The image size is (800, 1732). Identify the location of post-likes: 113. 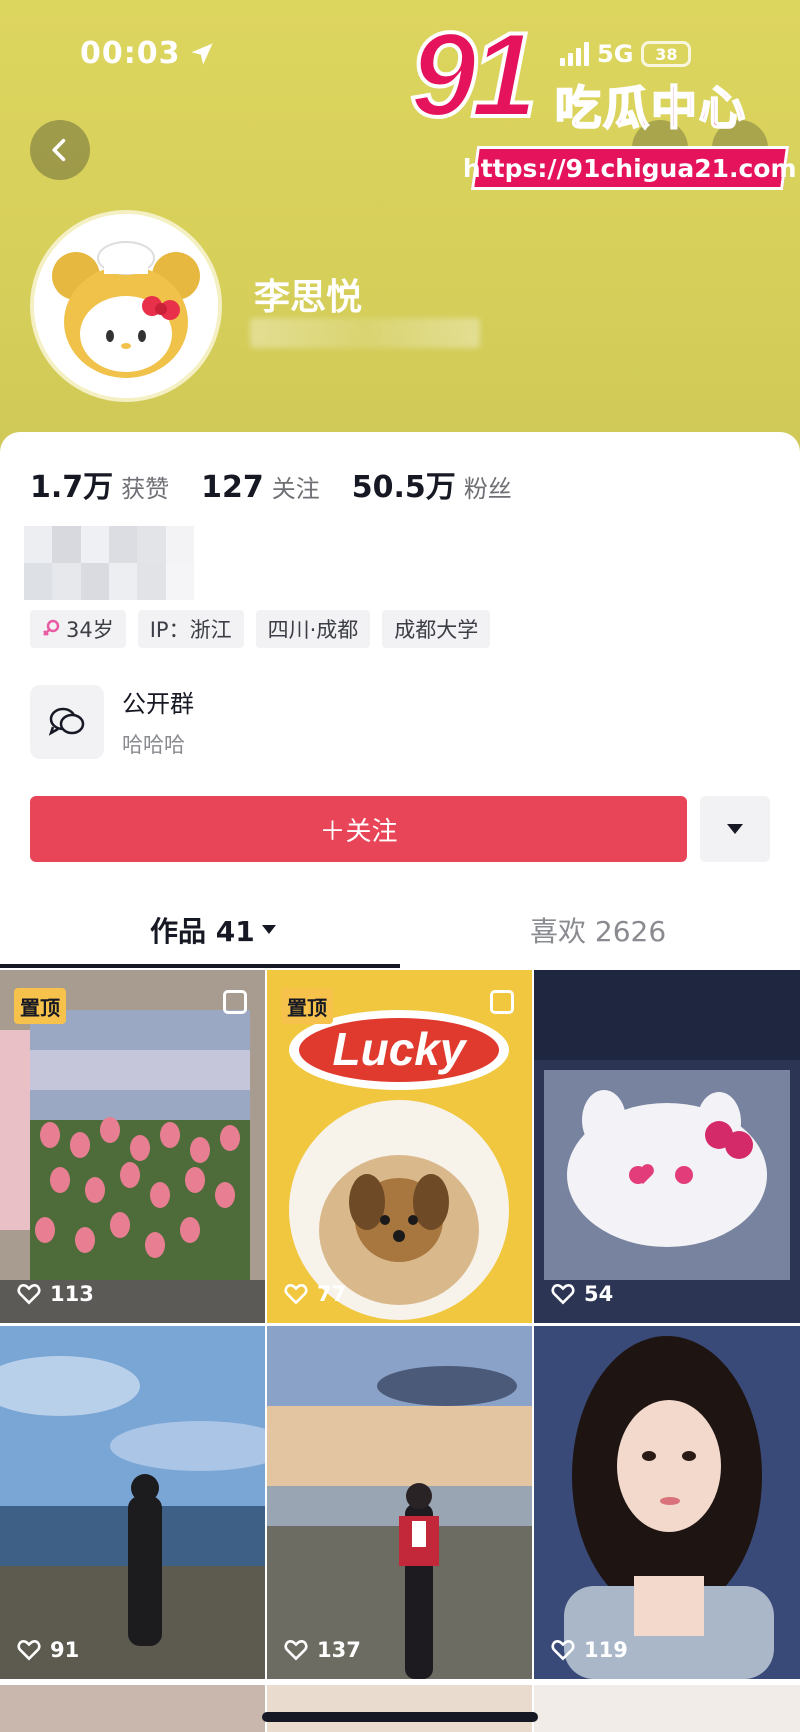
(55, 1294).